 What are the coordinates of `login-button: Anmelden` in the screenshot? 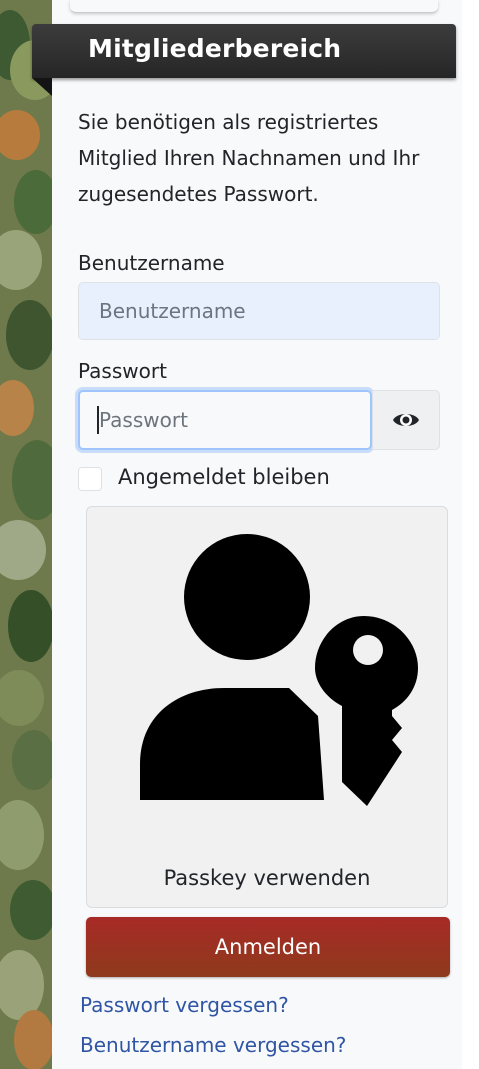 It's located at (268, 947).